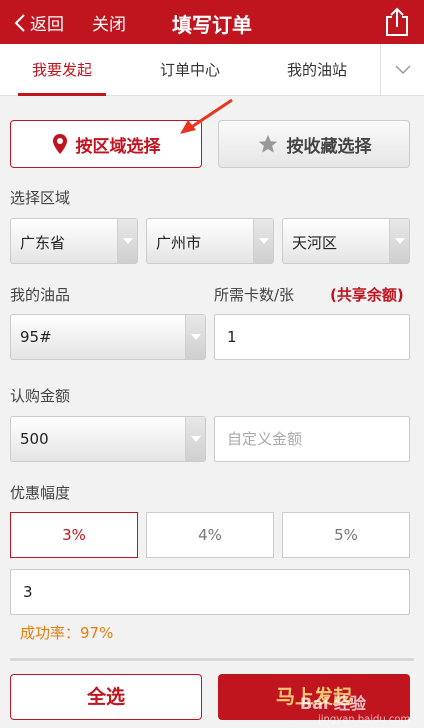 This screenshot has height=728, width=424. I want to click on tab-label: 订单中心, so click(189, 70).